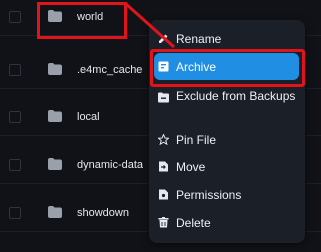  What do you see at coordinates (88, 117) in the screenshot?
I see `file-name: local` at bounding box center [88, 117].